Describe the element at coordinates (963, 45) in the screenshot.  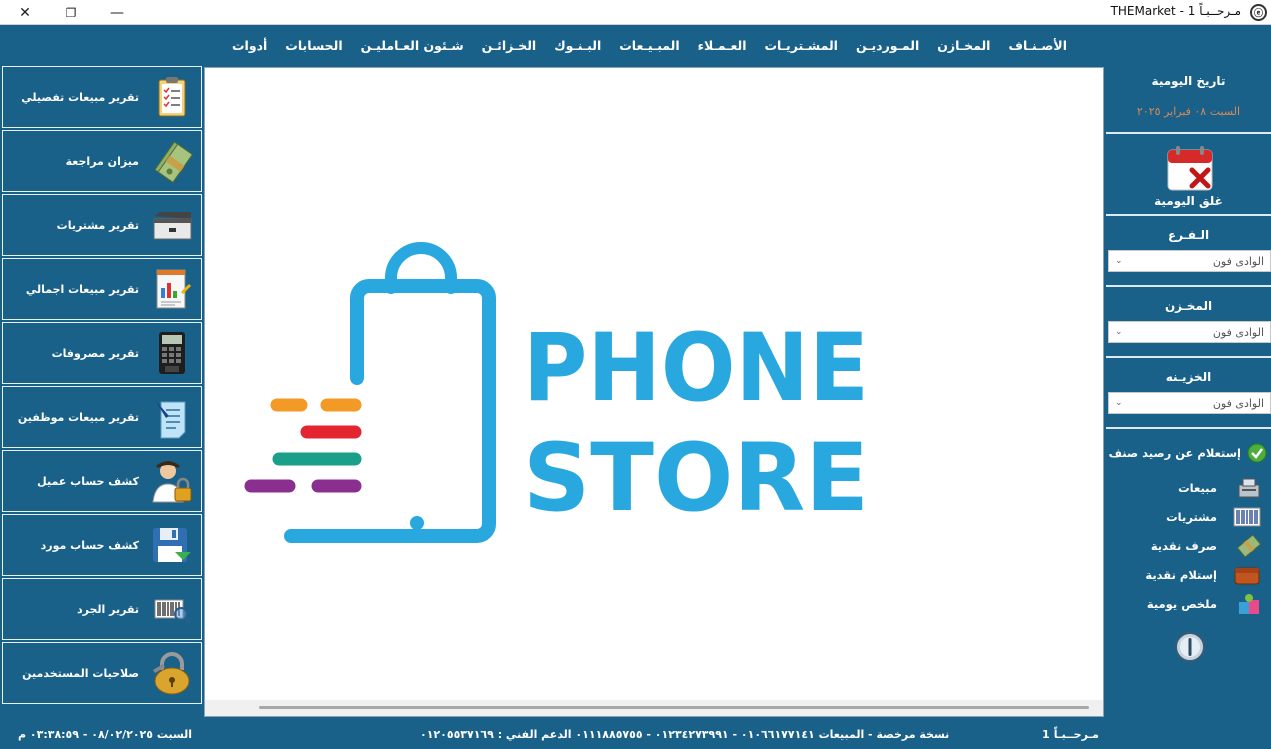
I see `menu-stores: المخـازن` at that location.